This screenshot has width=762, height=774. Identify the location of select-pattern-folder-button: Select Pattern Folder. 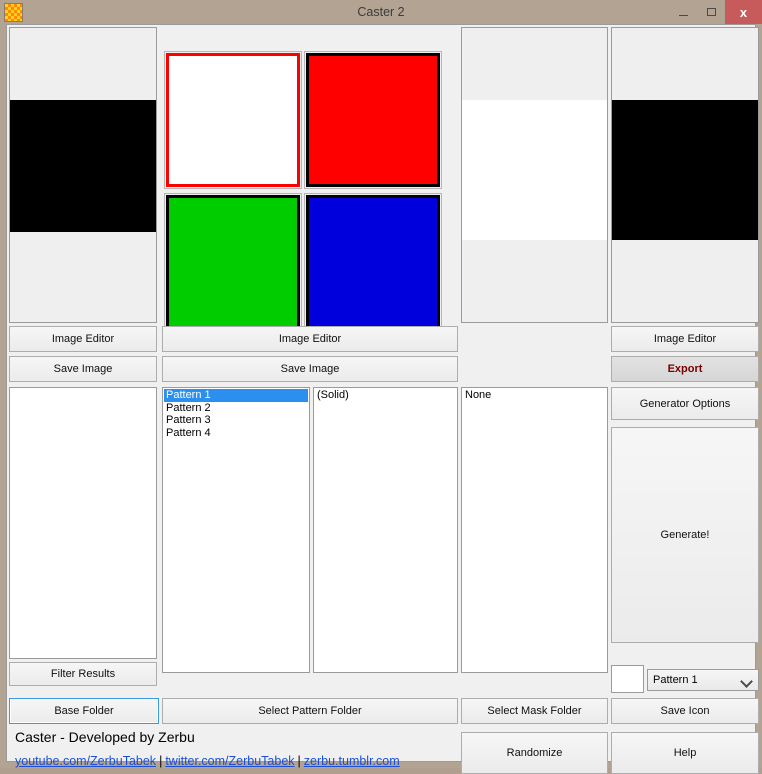
(310, 711).